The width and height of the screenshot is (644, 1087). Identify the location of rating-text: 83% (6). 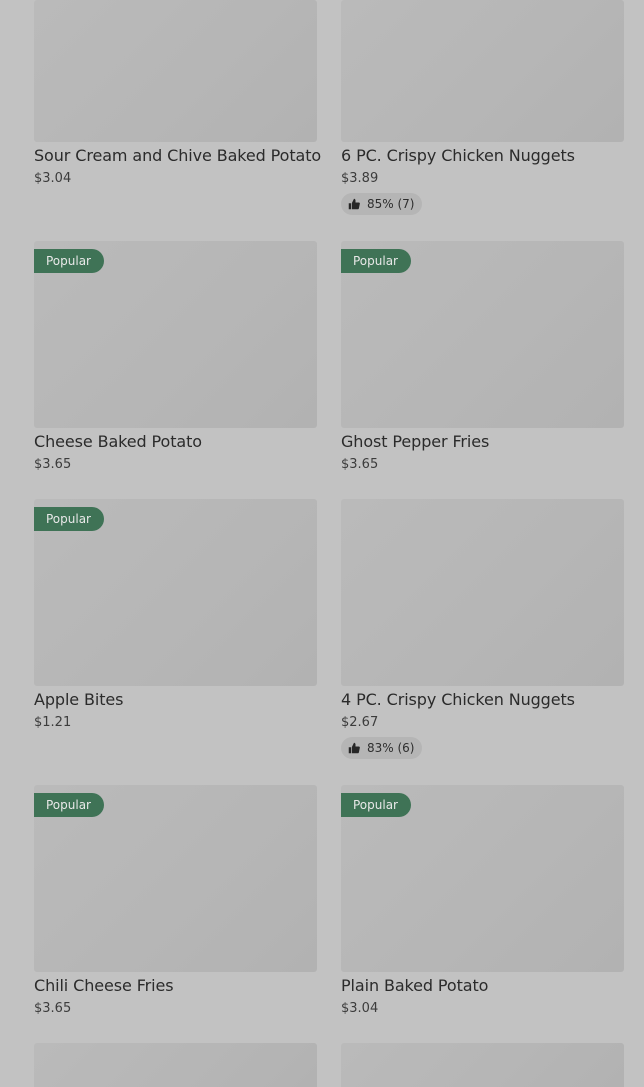
(391, 748).